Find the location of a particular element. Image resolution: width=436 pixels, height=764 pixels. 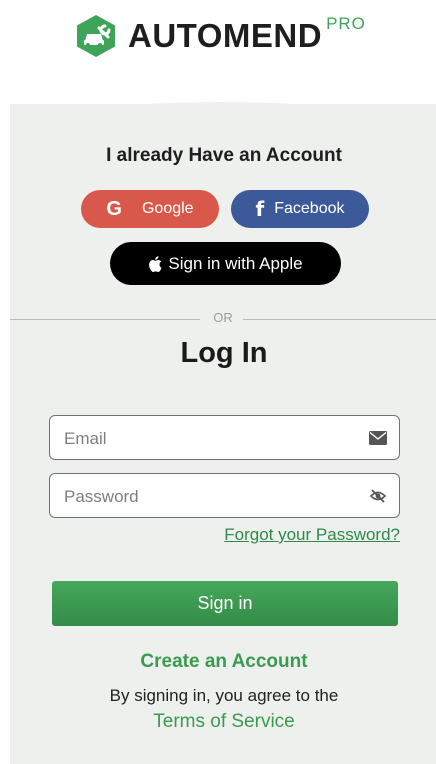

page-title: Log In is located at coordinates (224, 353).